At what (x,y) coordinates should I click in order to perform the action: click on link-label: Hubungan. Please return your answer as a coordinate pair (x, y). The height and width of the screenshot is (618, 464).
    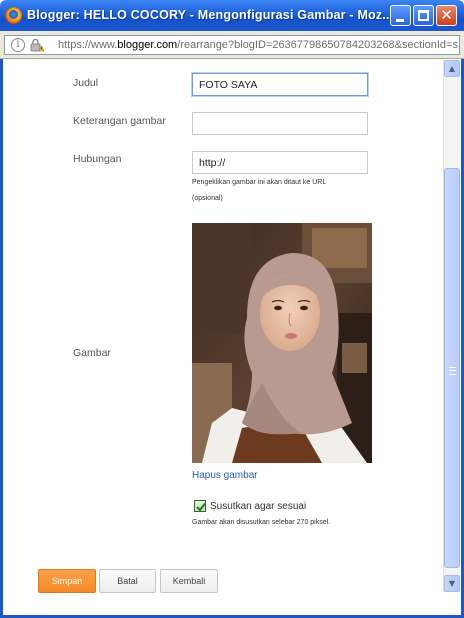
    Looking at the image, I should click on (97, 159).